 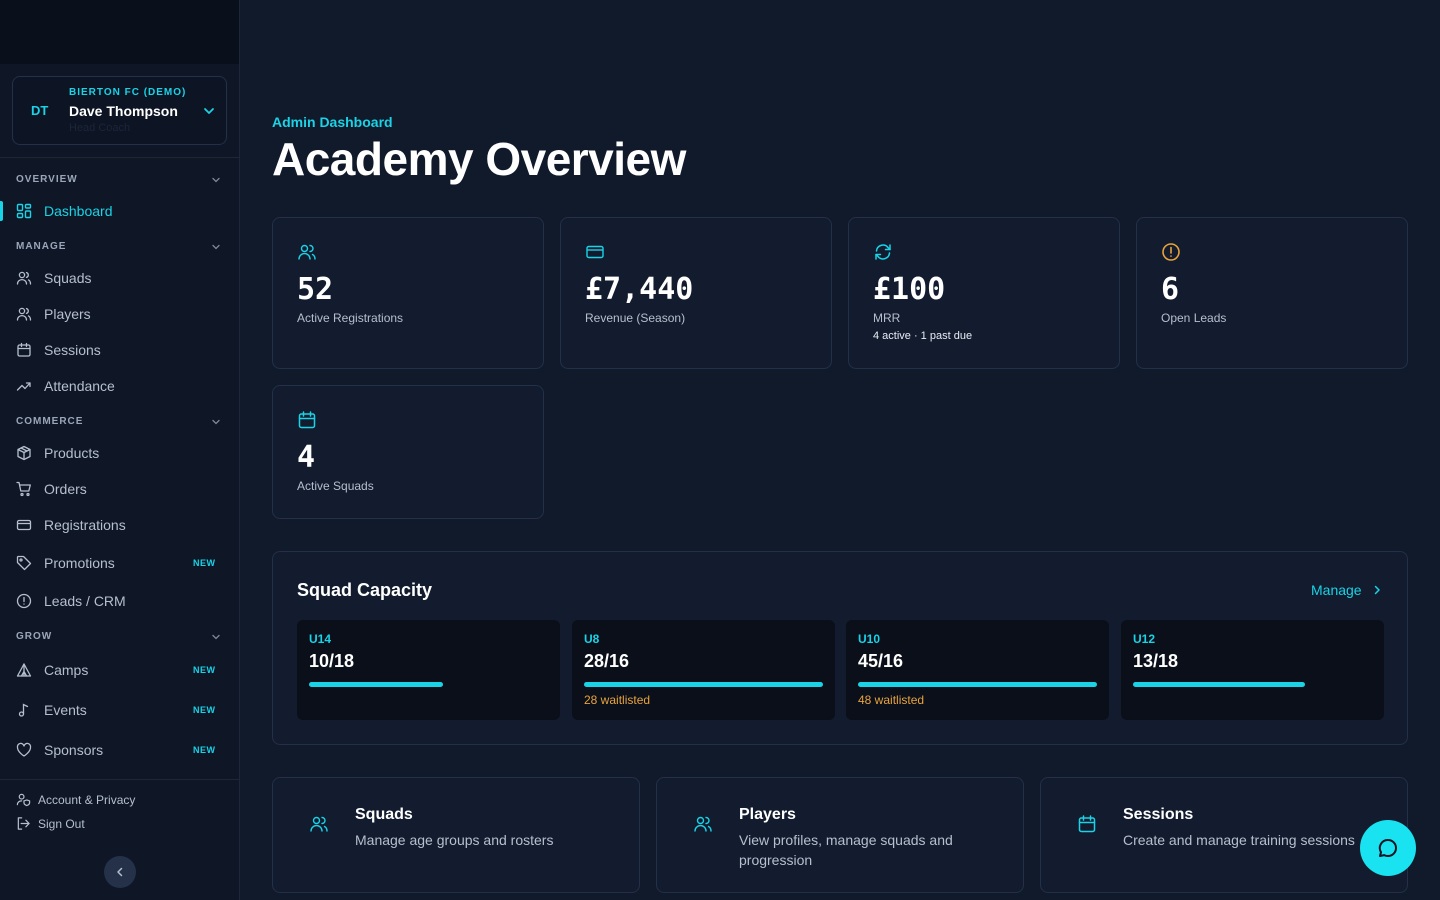 I want to click on chevron-left-icon, so click(x=120, y=872).